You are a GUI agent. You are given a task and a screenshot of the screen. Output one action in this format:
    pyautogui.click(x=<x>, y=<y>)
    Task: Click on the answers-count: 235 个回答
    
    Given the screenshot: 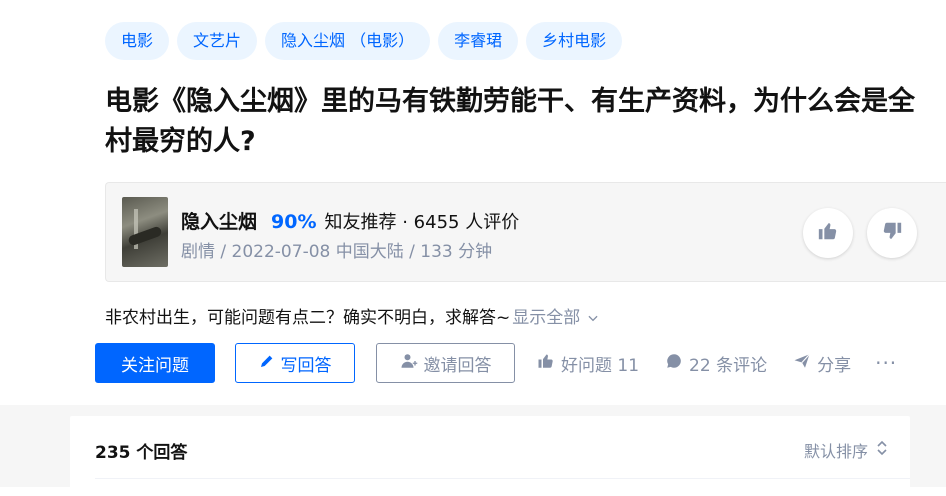 What is the action you would take?
    pyautogui.click(x=141, y=453)
    